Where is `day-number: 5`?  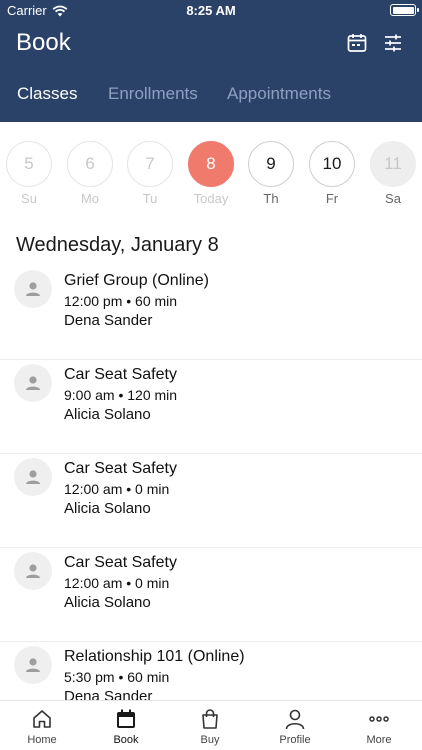
day-number: 5 is located at coordinates (29, 164).